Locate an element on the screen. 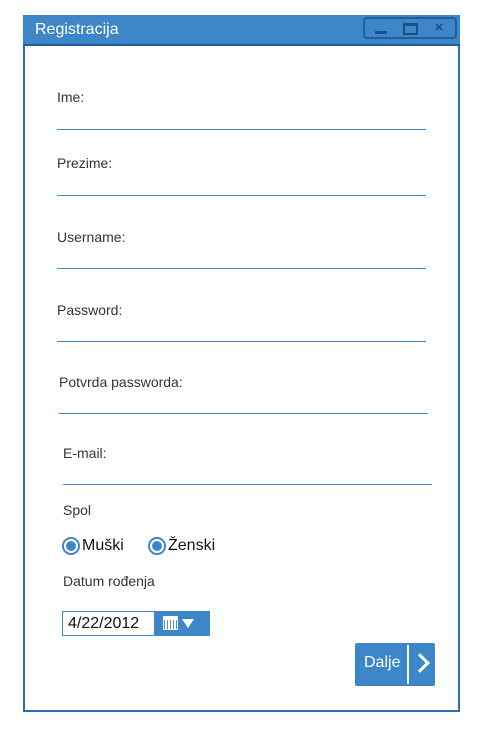 This screenshot has width=486, height=737. next-button-divider is located at coordinates (408, 664).